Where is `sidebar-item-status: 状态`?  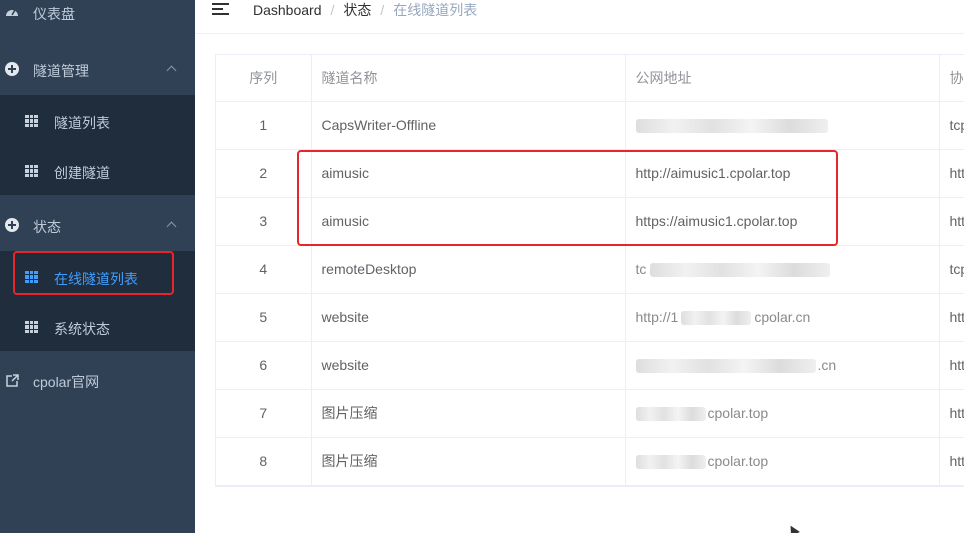 sidebar-item-status: 状态 is located at coordinates (97, 225).